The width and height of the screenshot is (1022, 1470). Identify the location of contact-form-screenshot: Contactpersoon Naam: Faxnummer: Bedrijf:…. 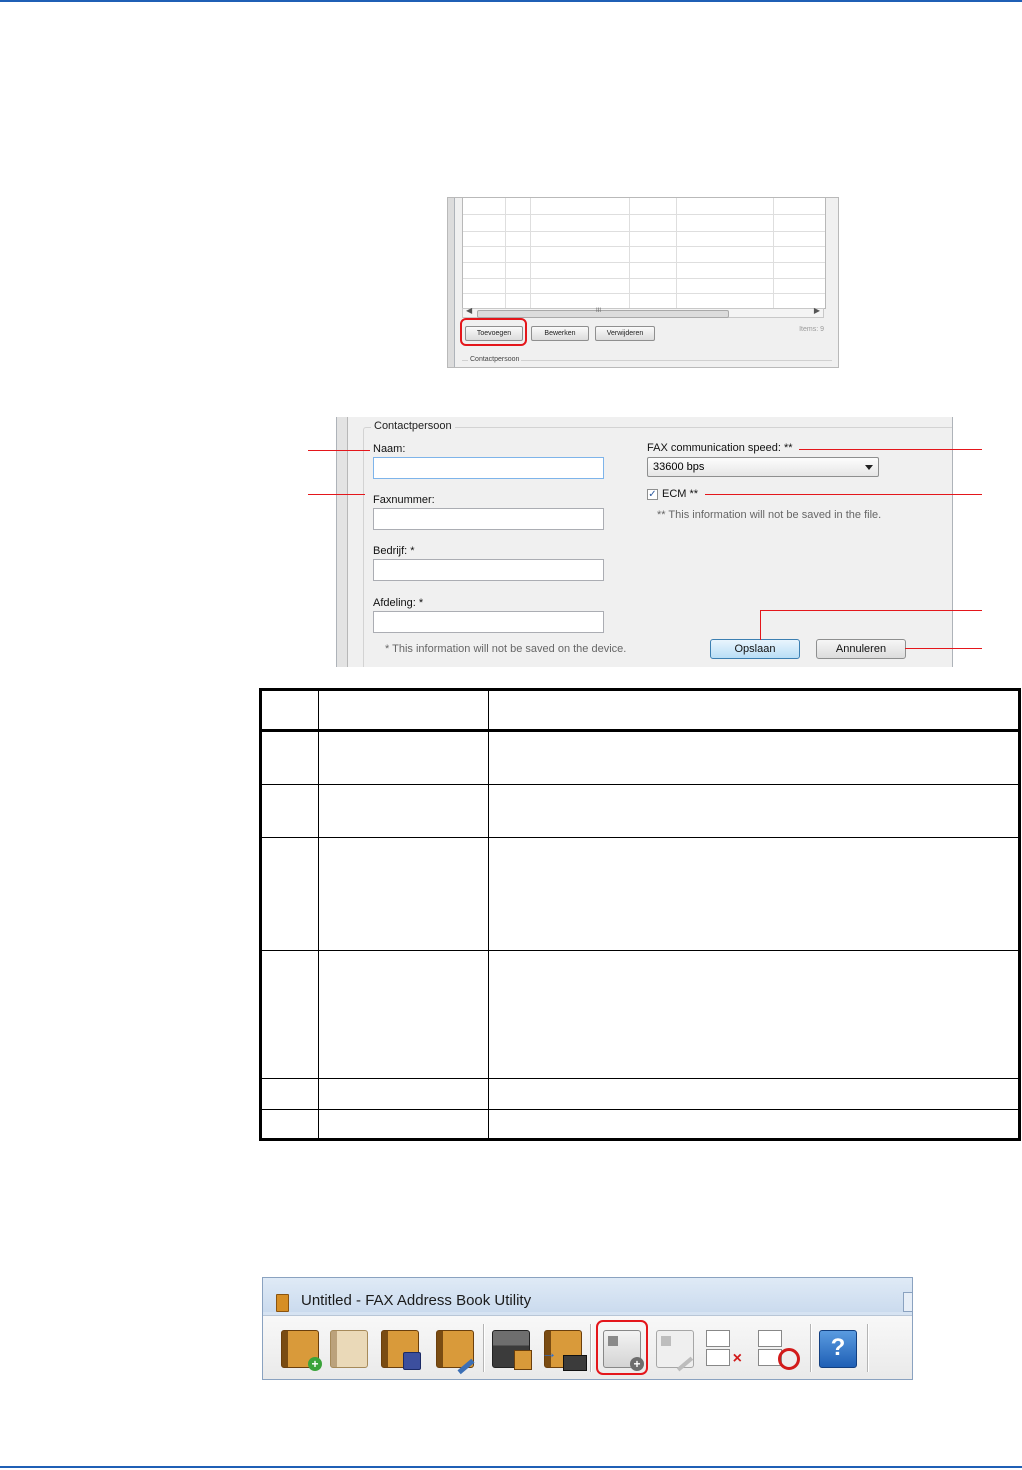
(644, 542).